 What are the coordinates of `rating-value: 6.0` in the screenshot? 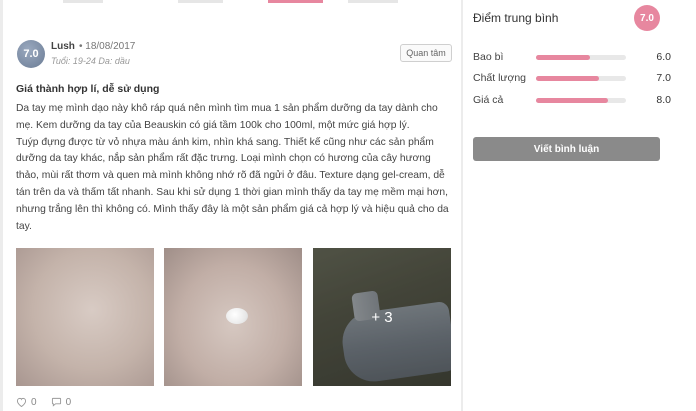 It's located at (663, 57).